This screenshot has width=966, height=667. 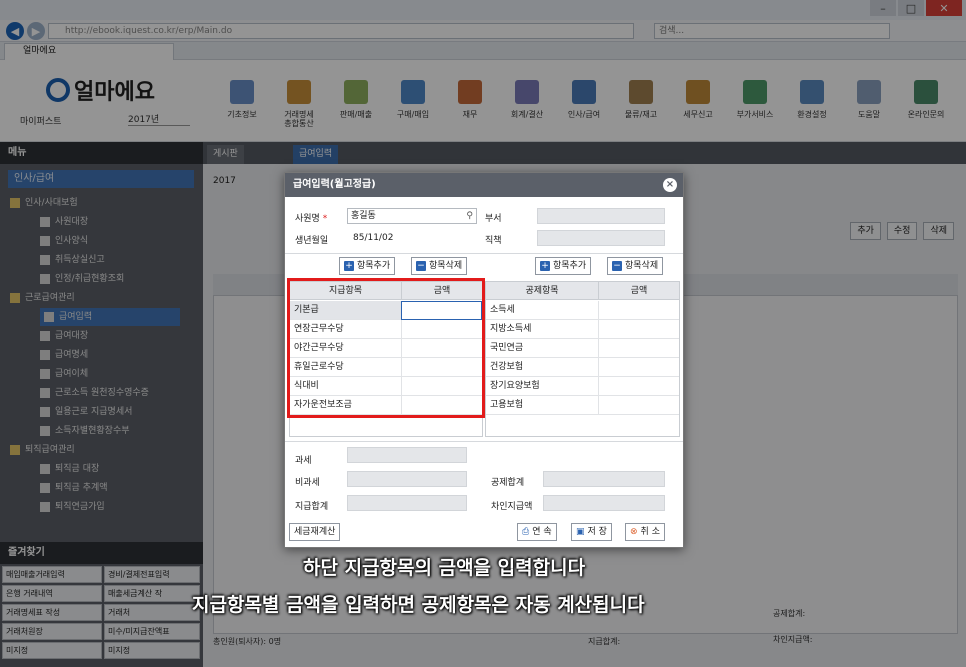 What do you see at coordinates (604, 503) in the screenshot?
I see `net-pay-field` at bounding box center [604, 503].